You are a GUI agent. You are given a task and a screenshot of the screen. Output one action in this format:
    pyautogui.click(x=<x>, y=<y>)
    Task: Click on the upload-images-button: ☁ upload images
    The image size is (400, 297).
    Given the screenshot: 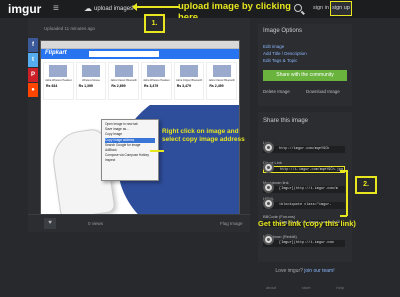 What is the action you would take?
    pyautogui.click(x=108, y=8)
    